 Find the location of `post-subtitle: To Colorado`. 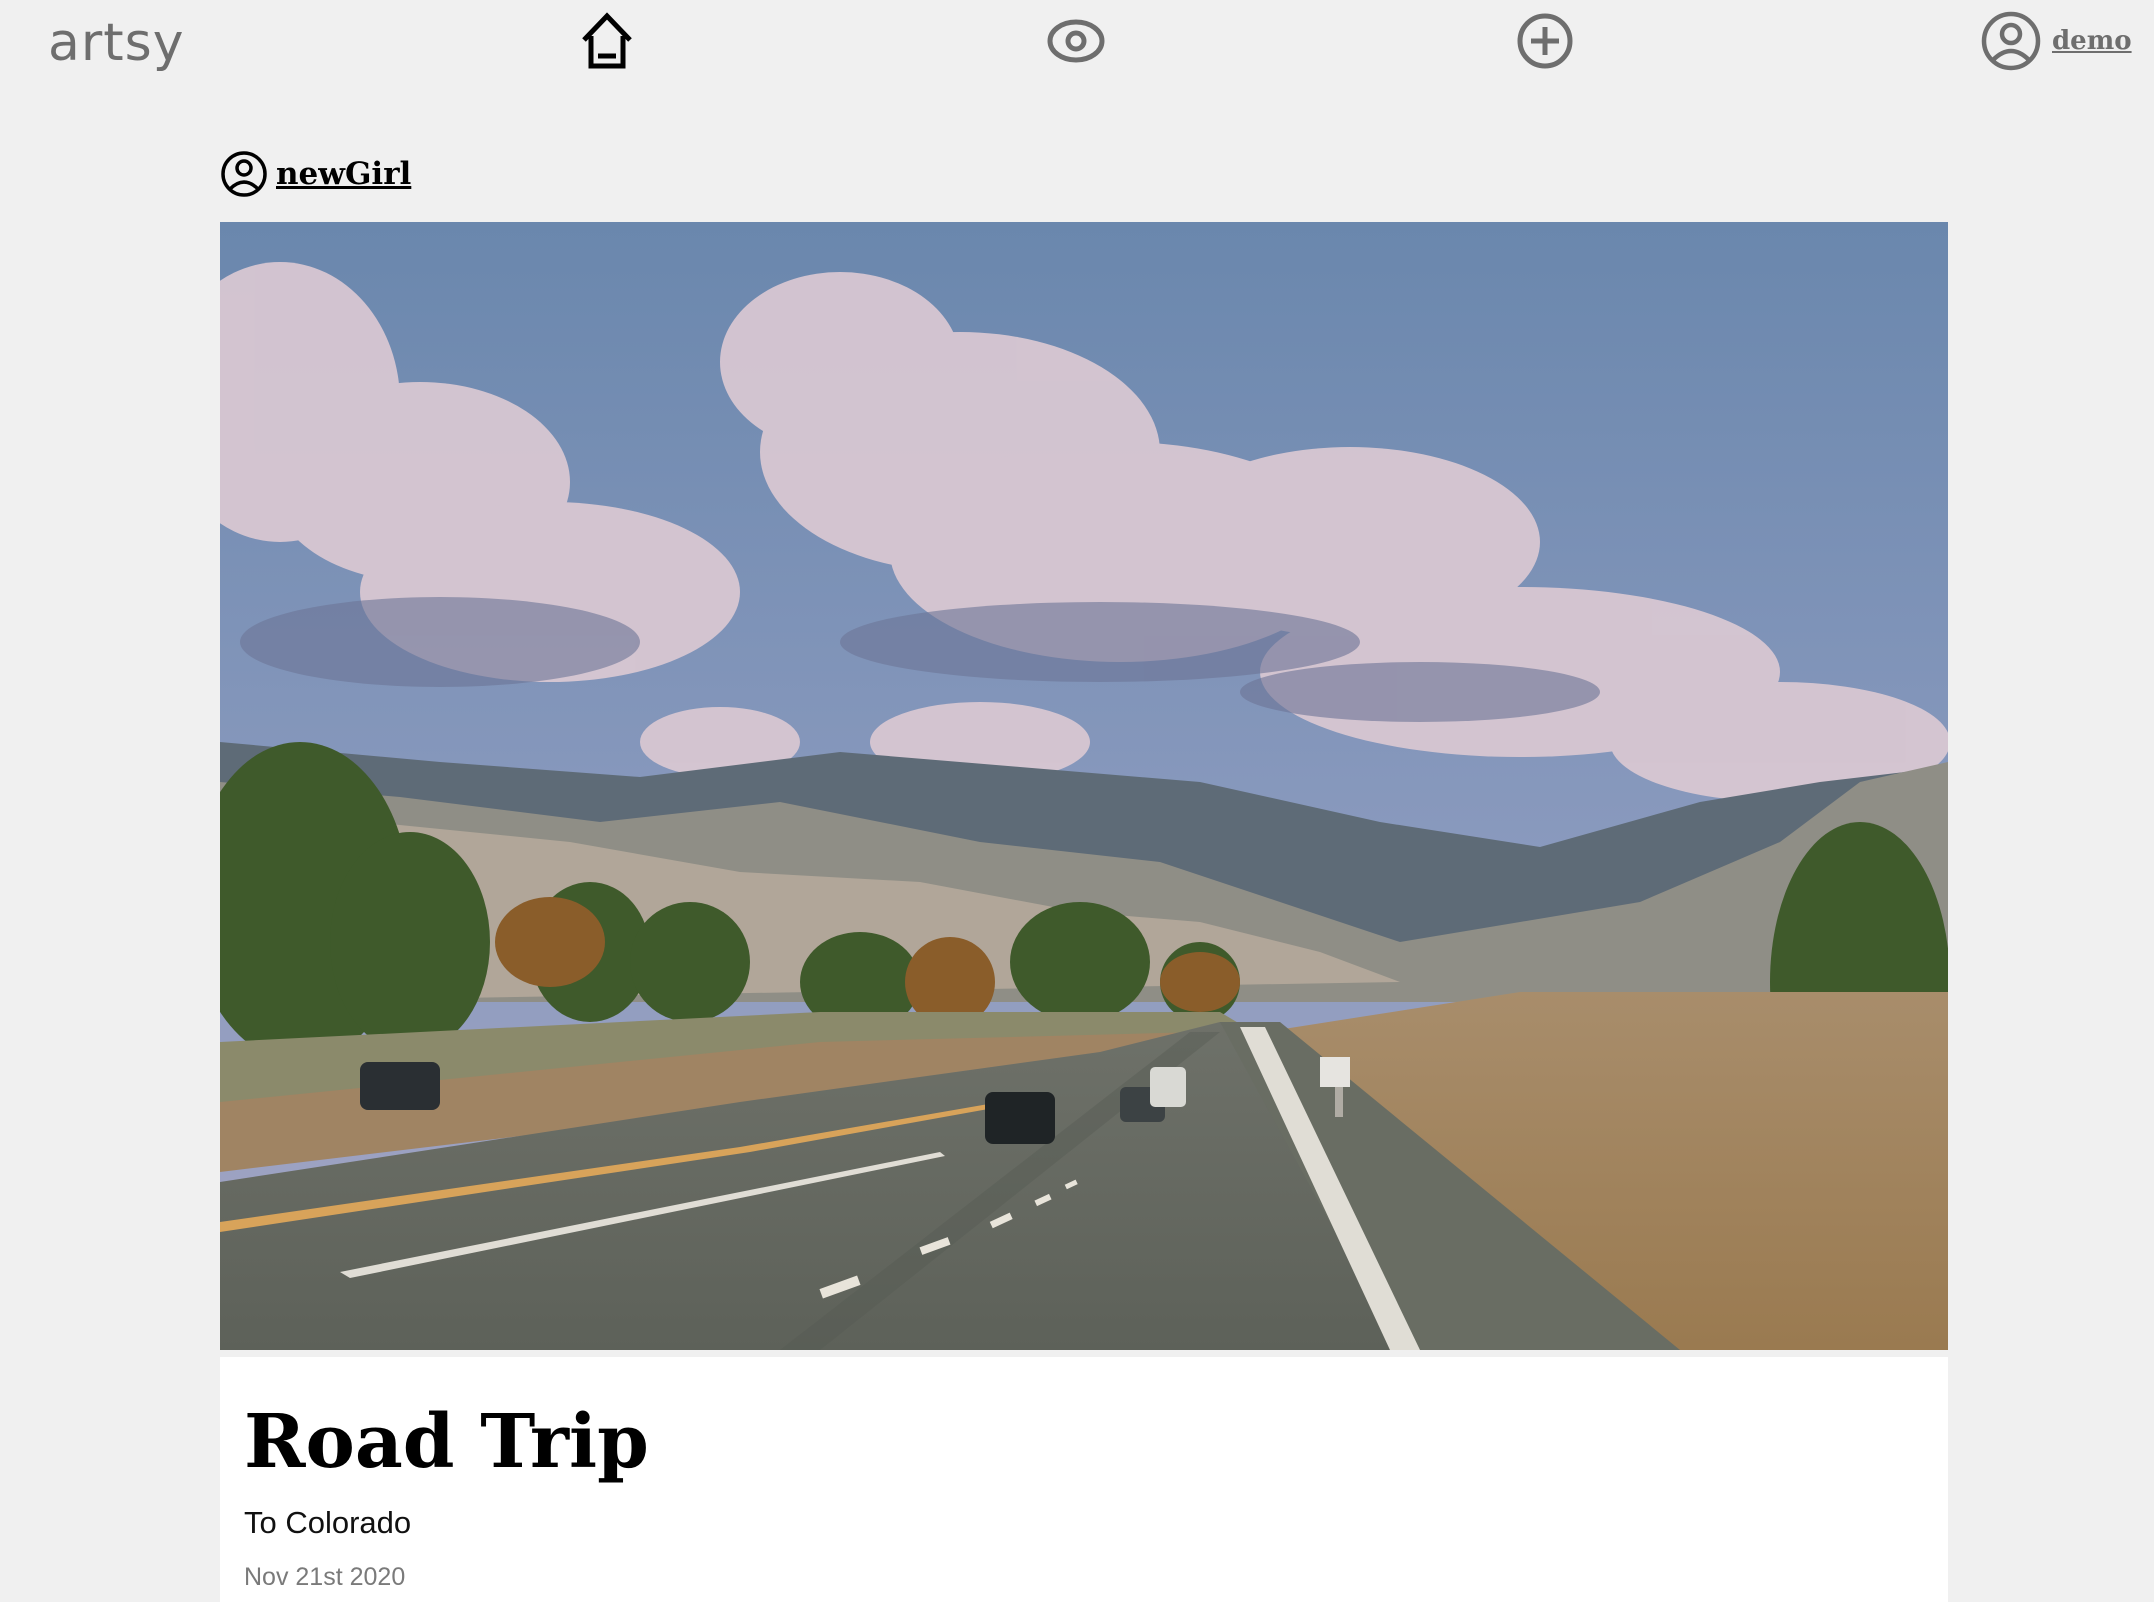

post-subtitle: To Colorado is located at coordinates (328, 1522).